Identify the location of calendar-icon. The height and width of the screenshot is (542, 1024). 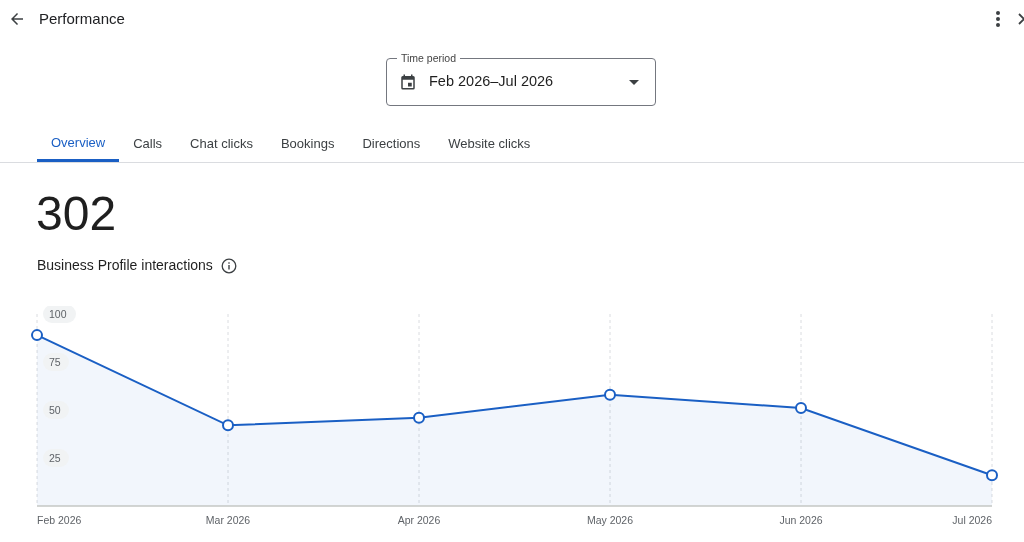
(408, 82).